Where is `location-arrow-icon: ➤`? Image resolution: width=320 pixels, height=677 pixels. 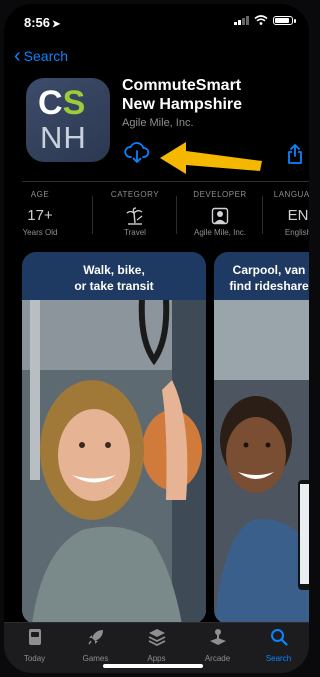
location-arrow-icon: ➤ is located at coordinates (56, 24).